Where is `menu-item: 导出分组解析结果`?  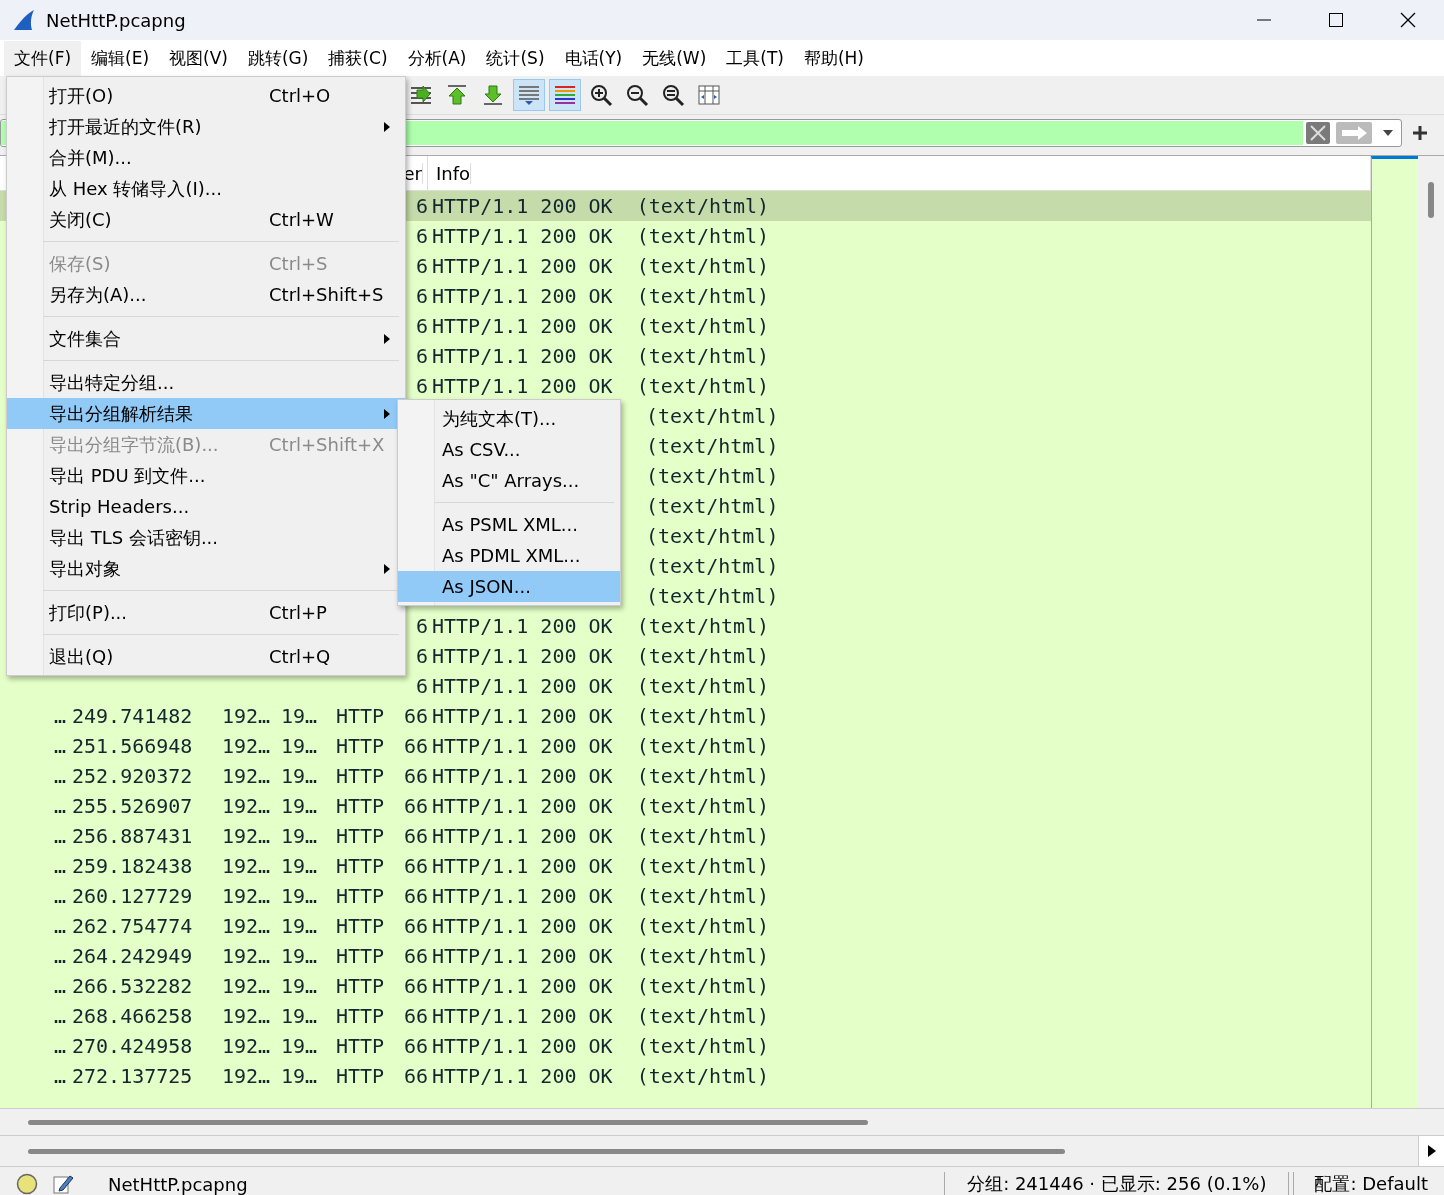 menu-item: 导出分组解析结果 is located at coordinates (206, 413).